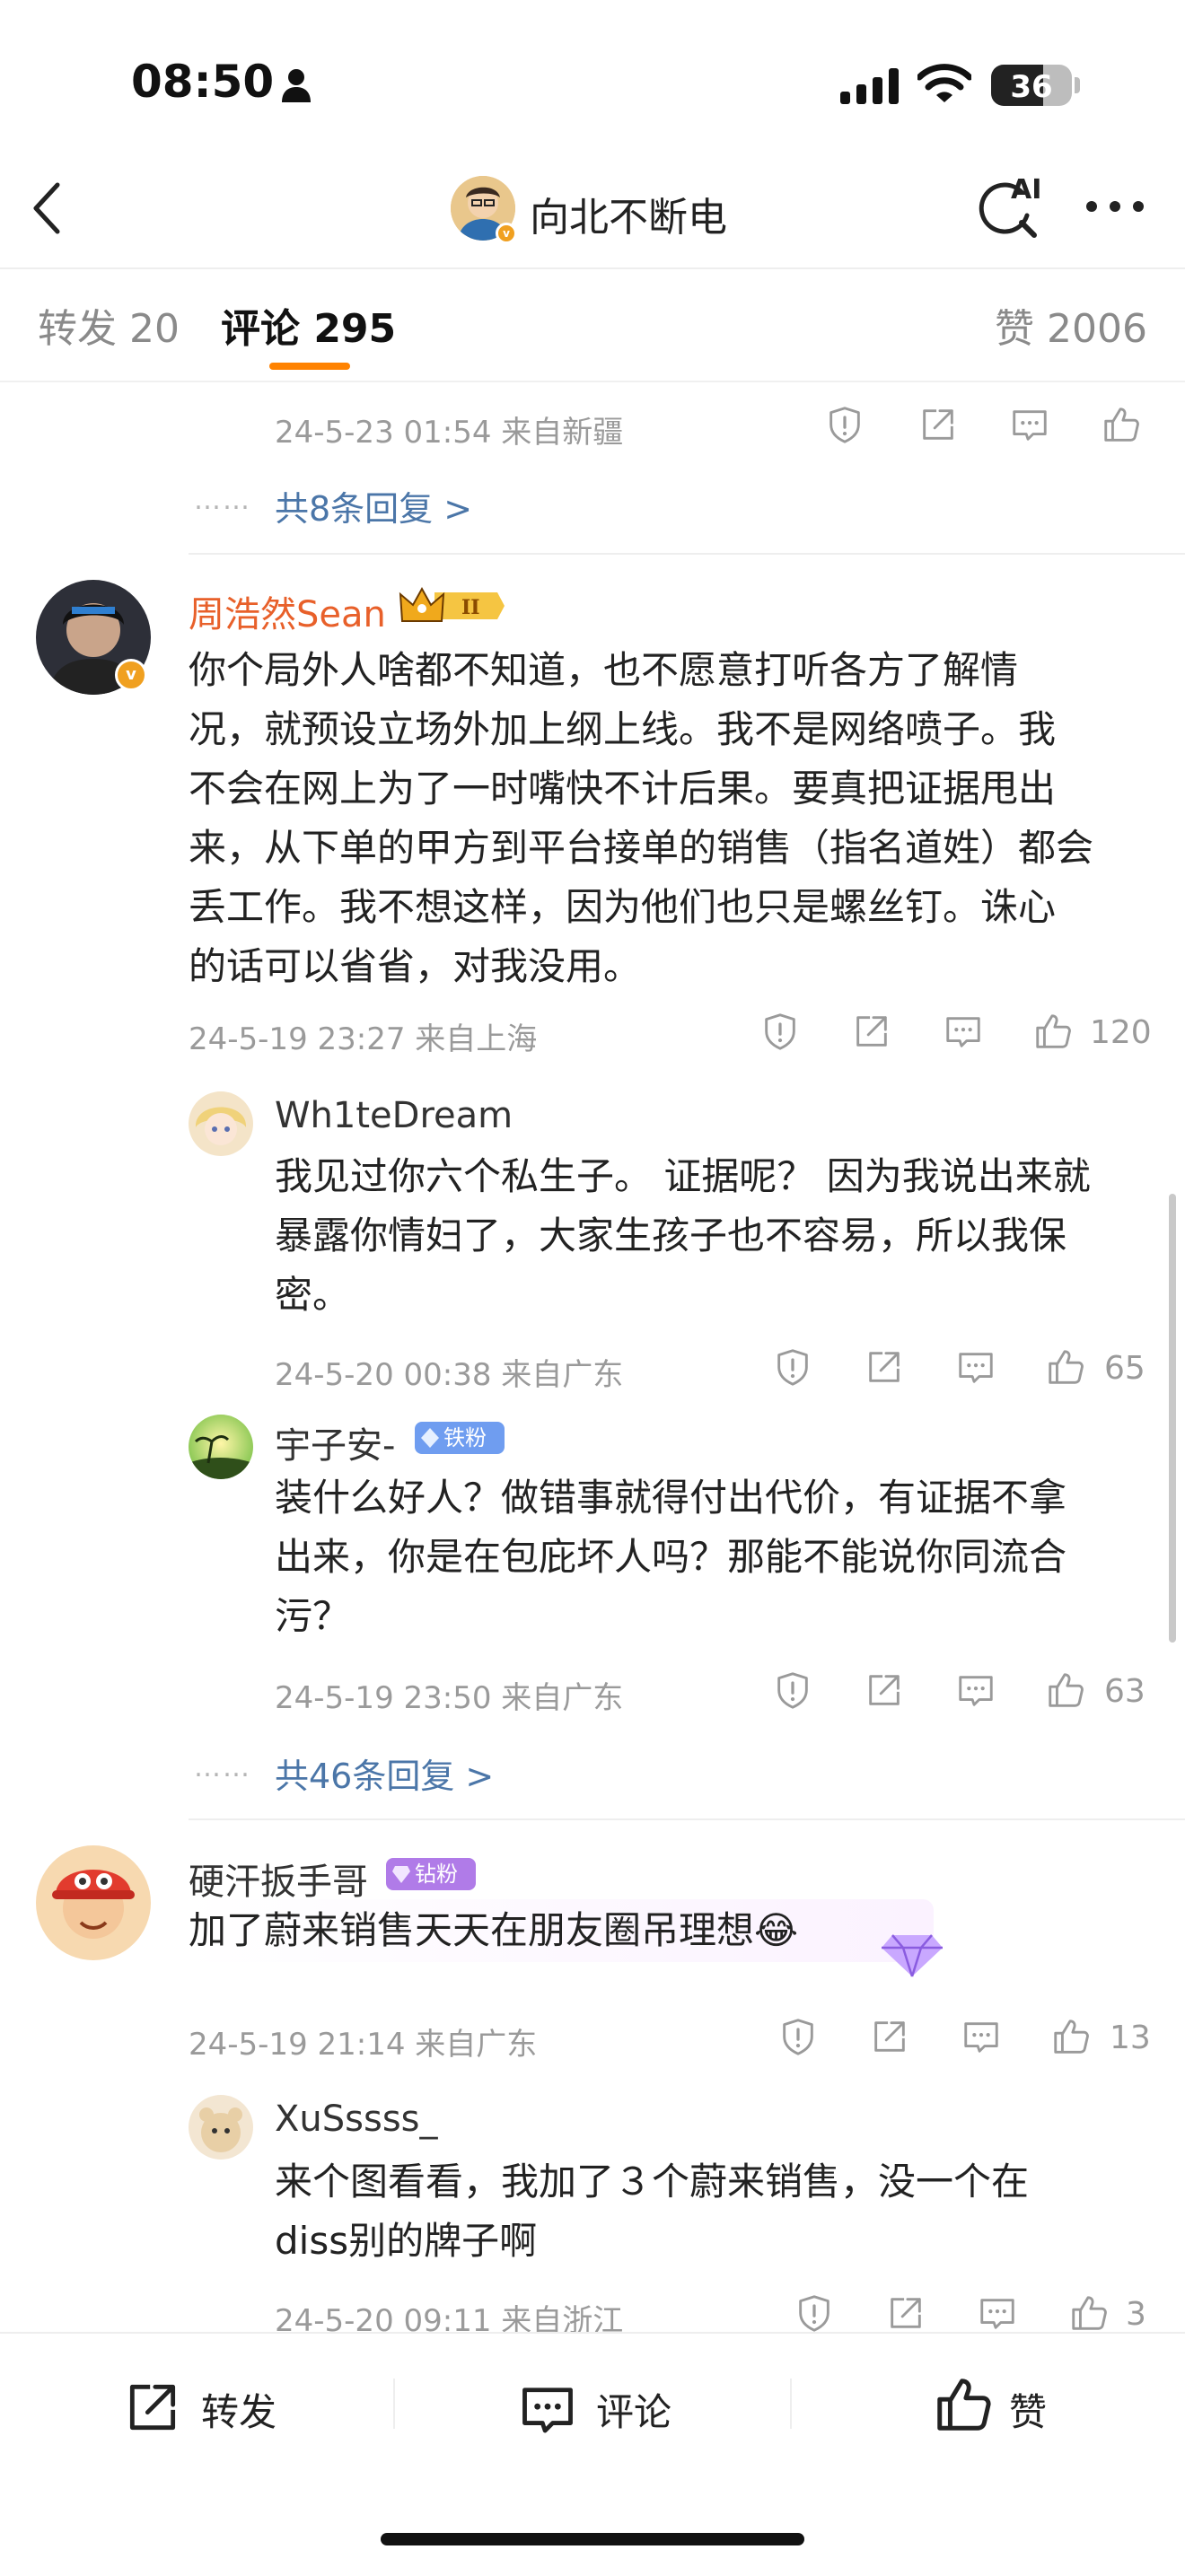  Describe the element at coordinates (623, 907) in the screenshot. I see `comment-line: 丢工作。我不想这样，因为他们也只是螺丝钉。诛心` at that location.